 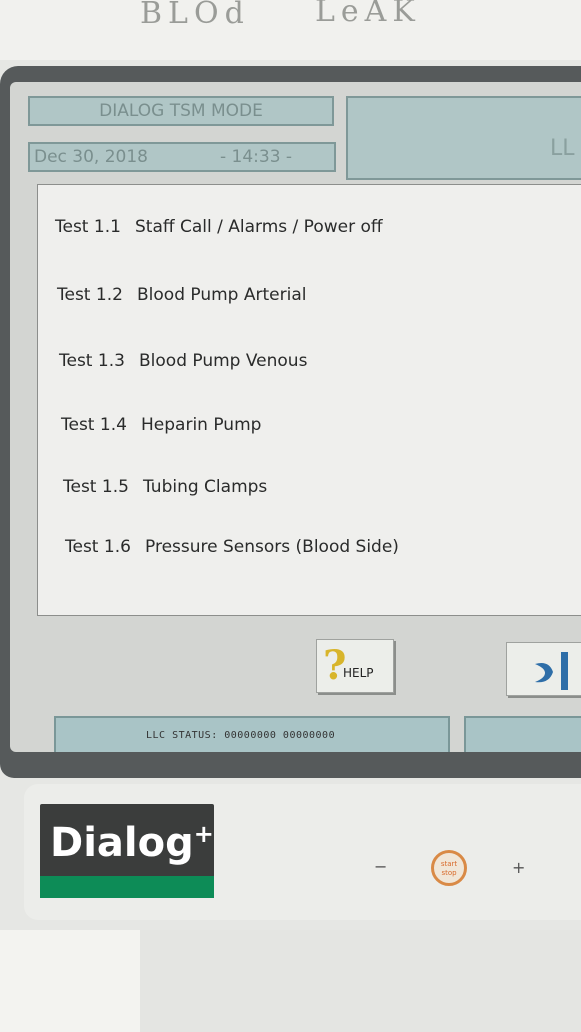 I want to click on status-bar-right, so click(x=522, y=734).